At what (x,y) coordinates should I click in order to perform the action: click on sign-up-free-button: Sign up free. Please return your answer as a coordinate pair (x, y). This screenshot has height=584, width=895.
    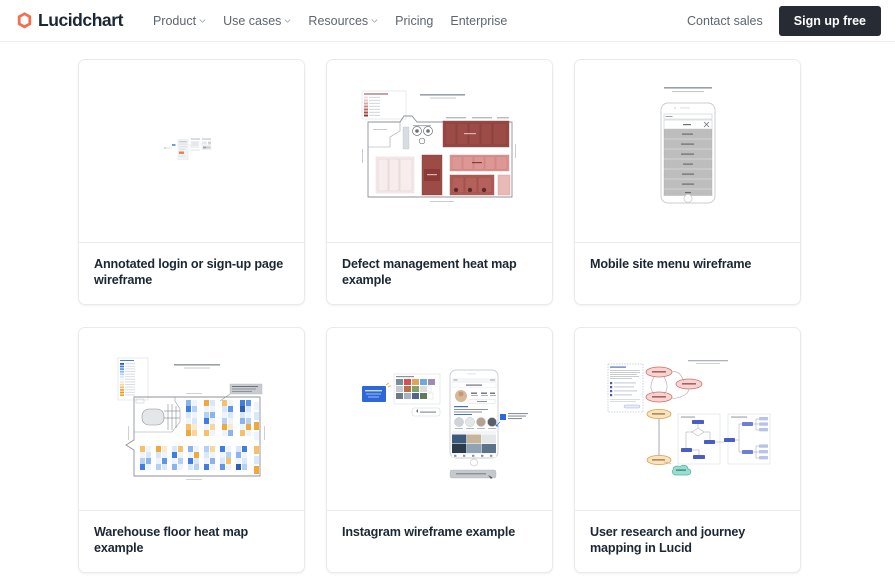
    Looking at the image, I should click on (829, 20).